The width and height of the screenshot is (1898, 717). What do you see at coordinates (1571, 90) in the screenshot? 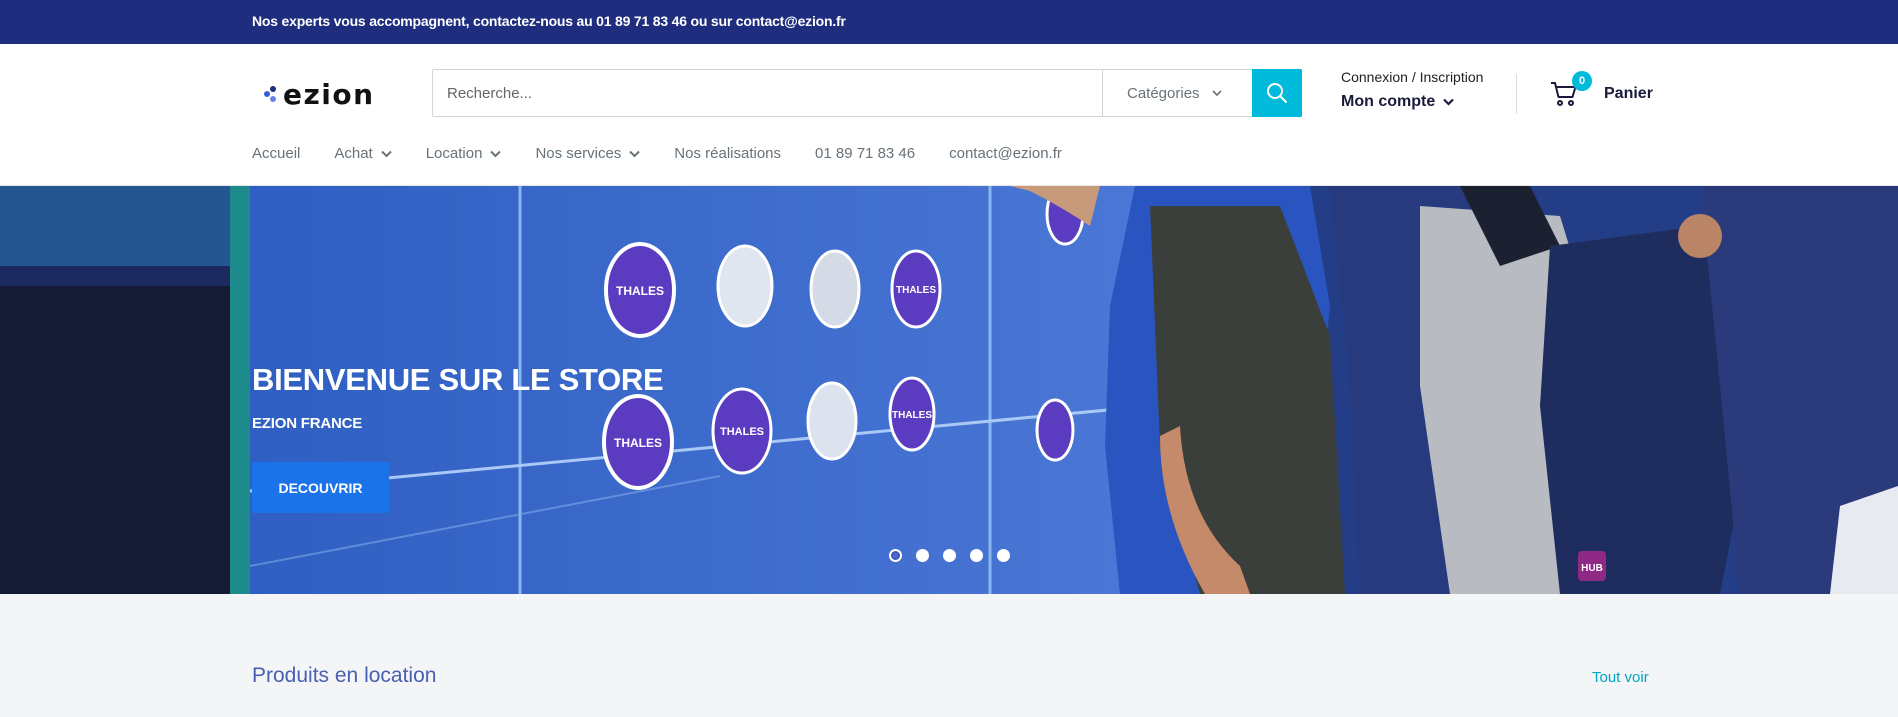
I see `cart-icon: 0` at bounding box center [1571, 90].